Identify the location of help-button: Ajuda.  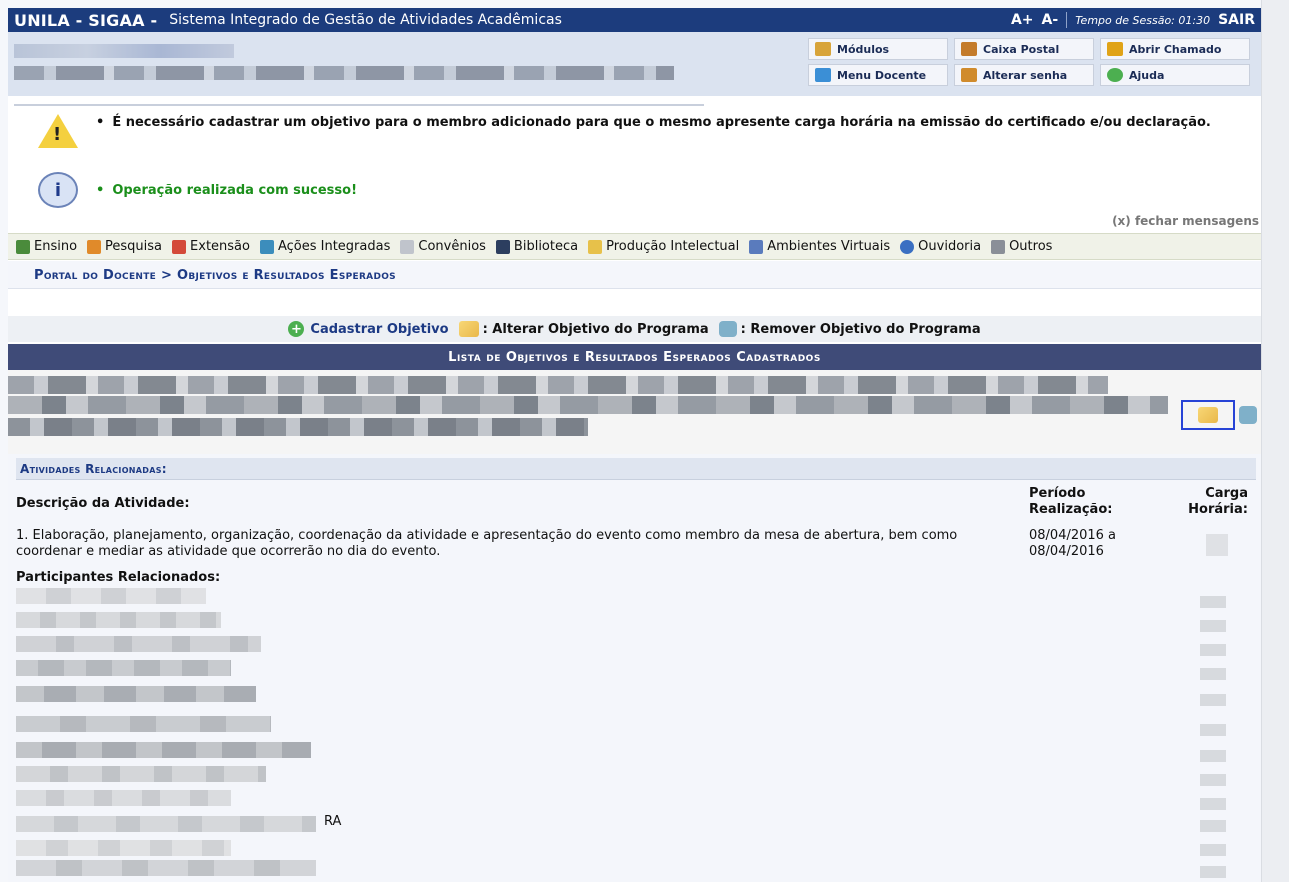
(1175, 75).